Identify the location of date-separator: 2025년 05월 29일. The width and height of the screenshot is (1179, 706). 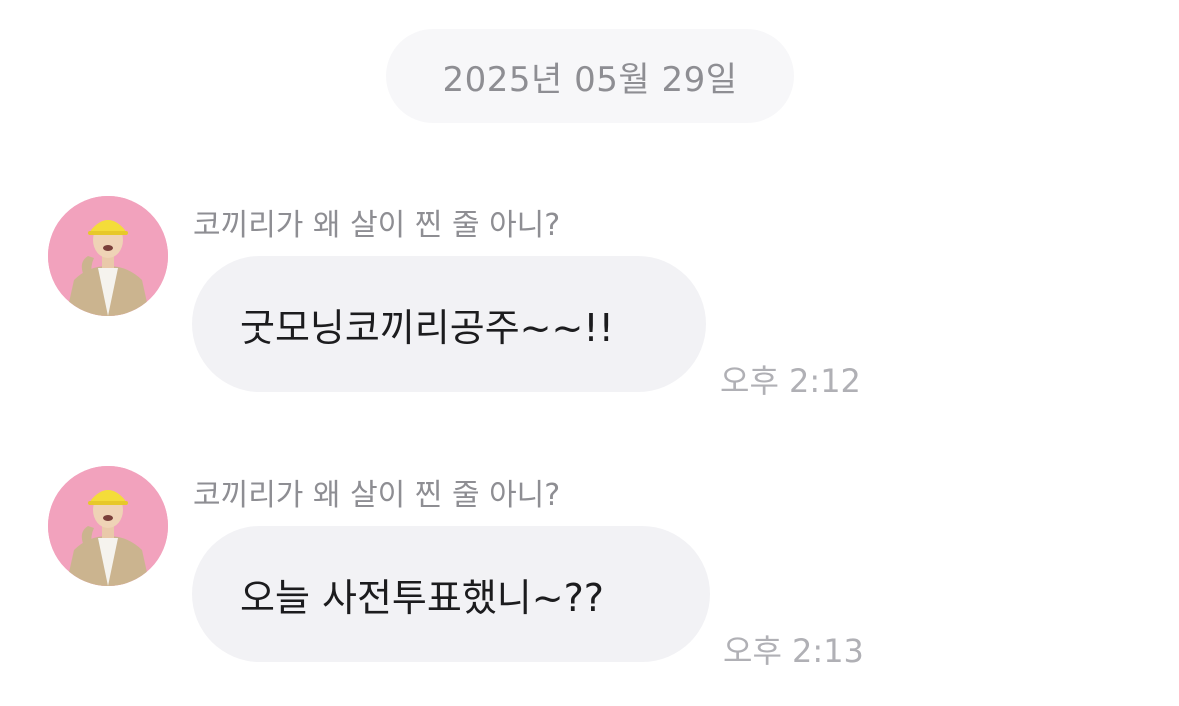
(590, 76).